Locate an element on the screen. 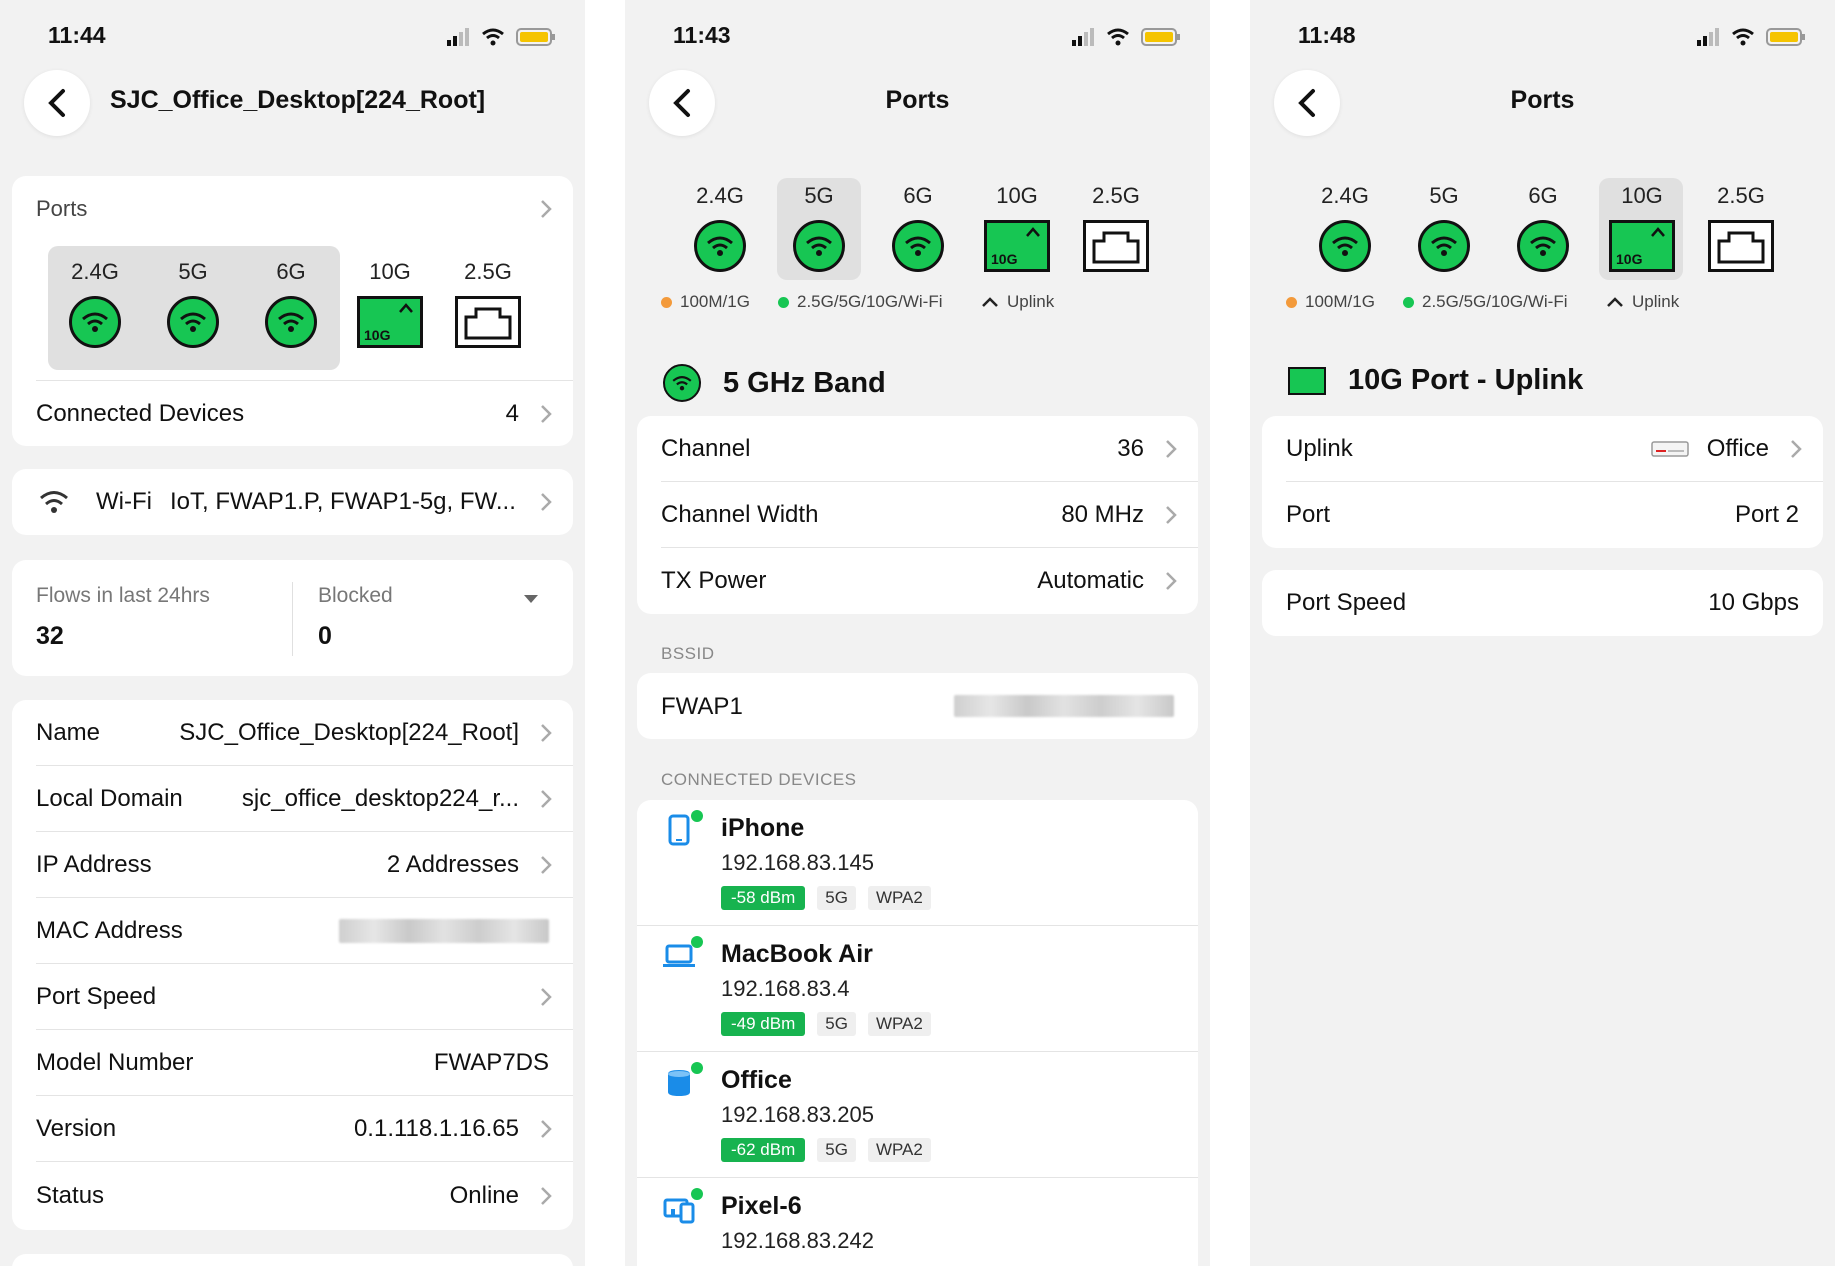 The image size is (1835, 1266). ports-row: Ports is located at coordinates (304, 209).